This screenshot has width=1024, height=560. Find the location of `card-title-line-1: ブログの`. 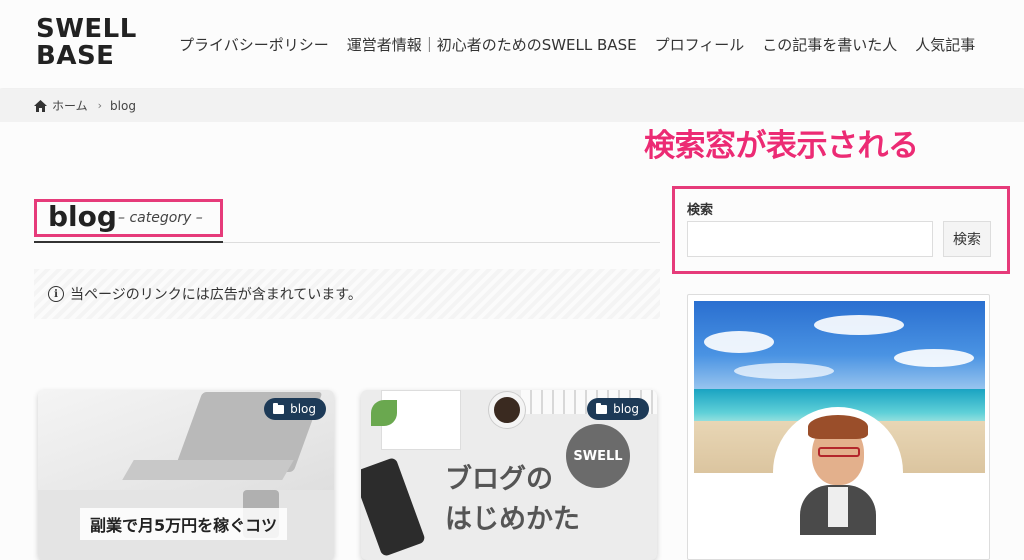

card-title-line-1: ブログの is located at coordinates (499, 479).